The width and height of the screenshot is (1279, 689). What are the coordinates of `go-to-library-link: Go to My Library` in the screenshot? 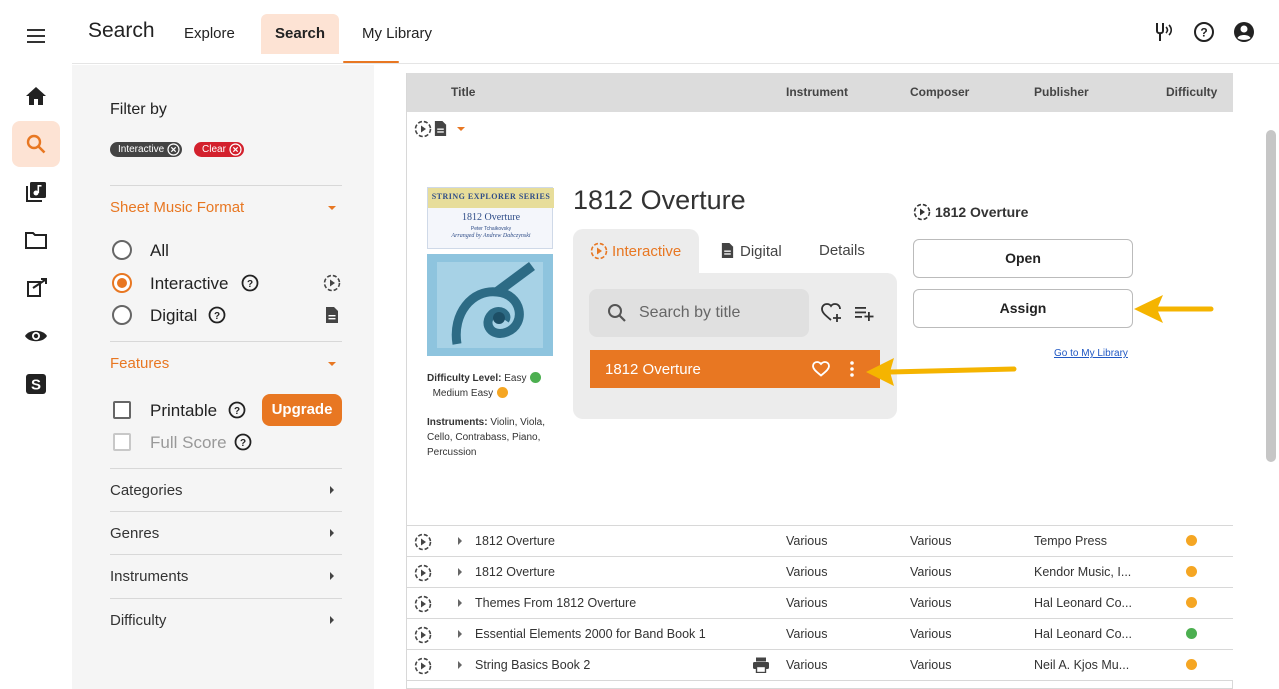 It's located at (1091, 353).